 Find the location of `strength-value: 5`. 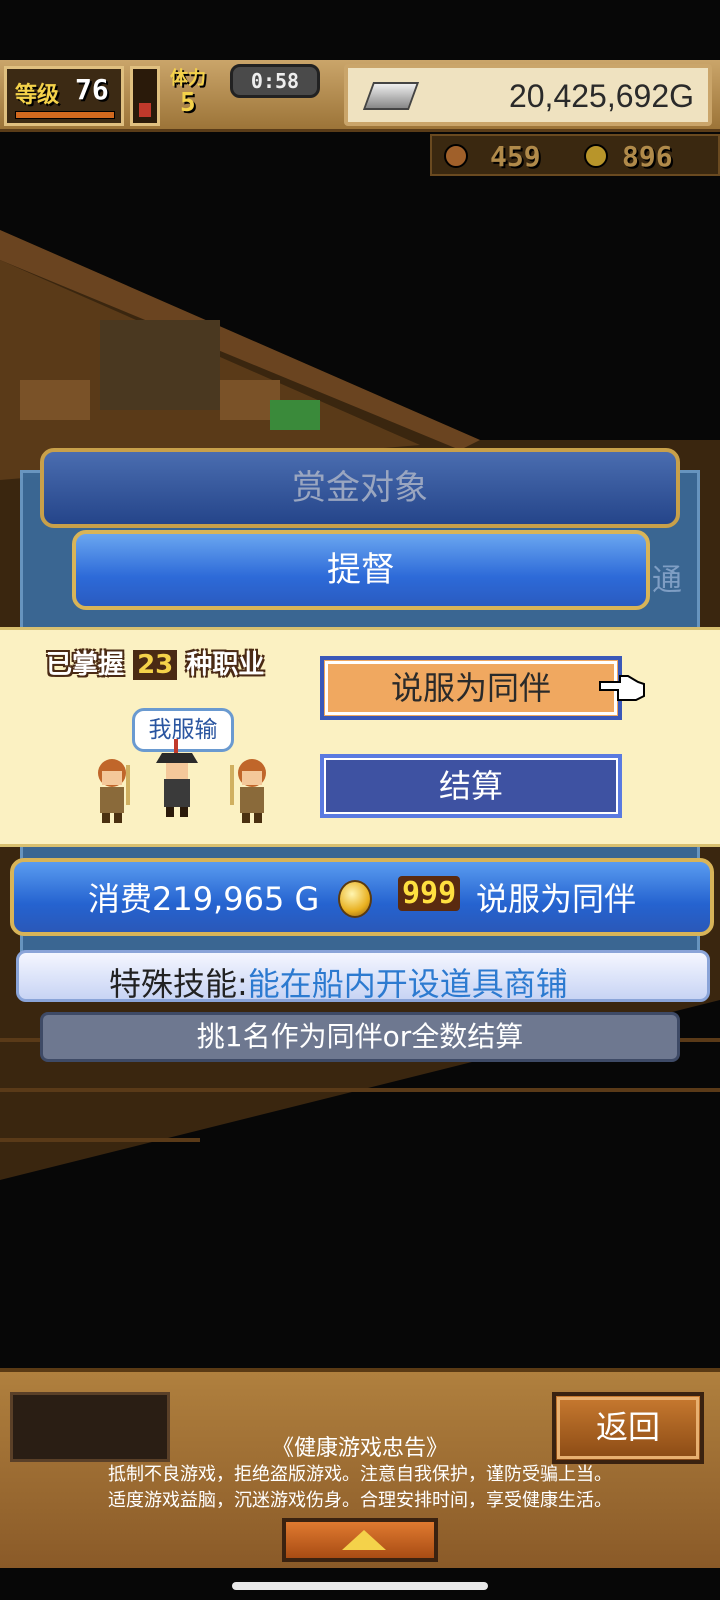

strength-value: 5 is located at coordinates (188, 103).